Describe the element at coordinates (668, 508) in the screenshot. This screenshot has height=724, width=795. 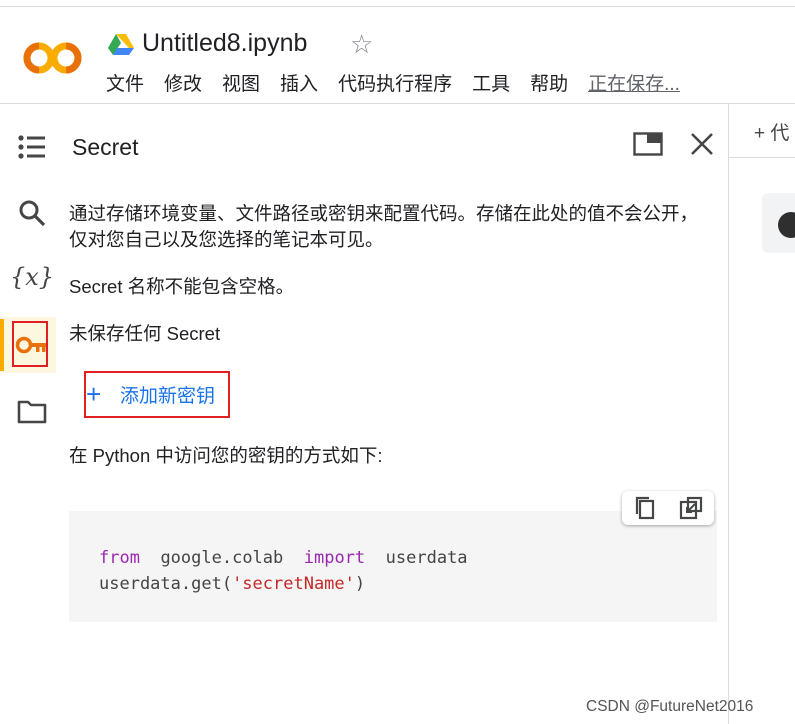
I see `code-toolbar` at that location.